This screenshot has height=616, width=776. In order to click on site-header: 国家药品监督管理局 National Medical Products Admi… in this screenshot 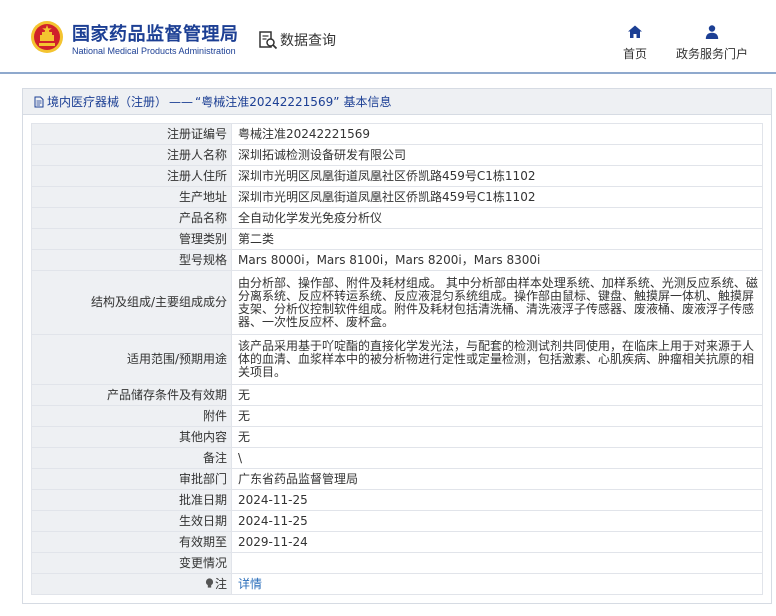, I will do `click(388, 37)`.